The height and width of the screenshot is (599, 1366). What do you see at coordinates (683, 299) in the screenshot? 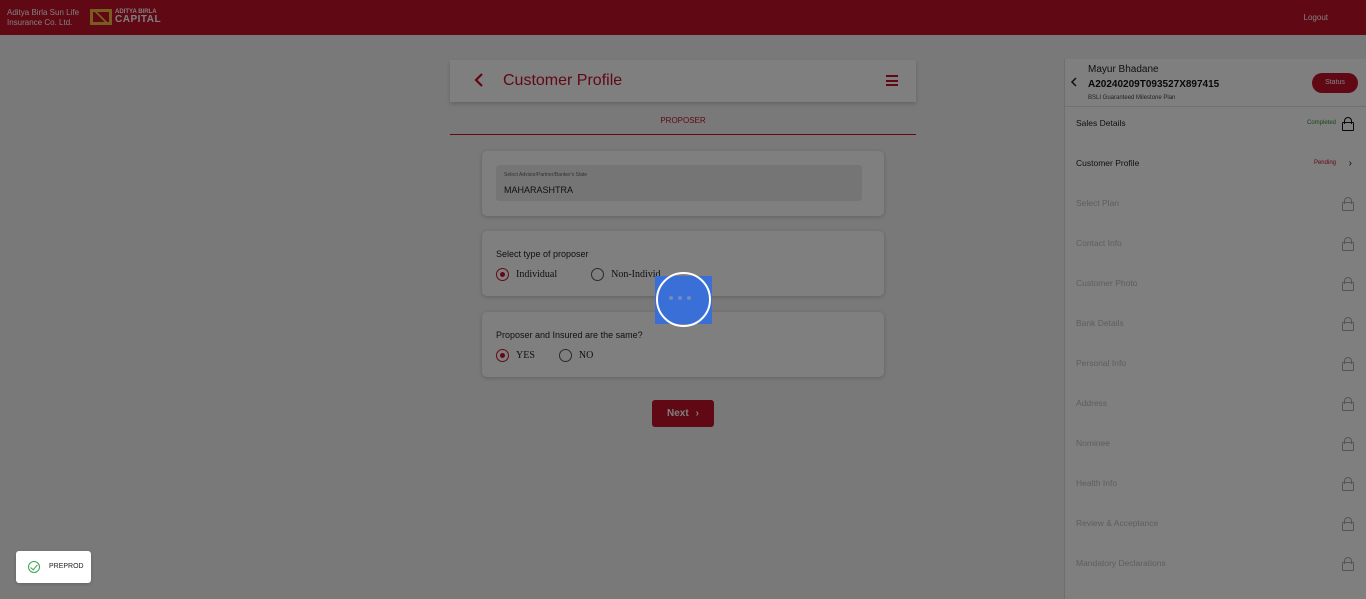
I see `loading-spinner-icon` at bounding box center [683, 299].